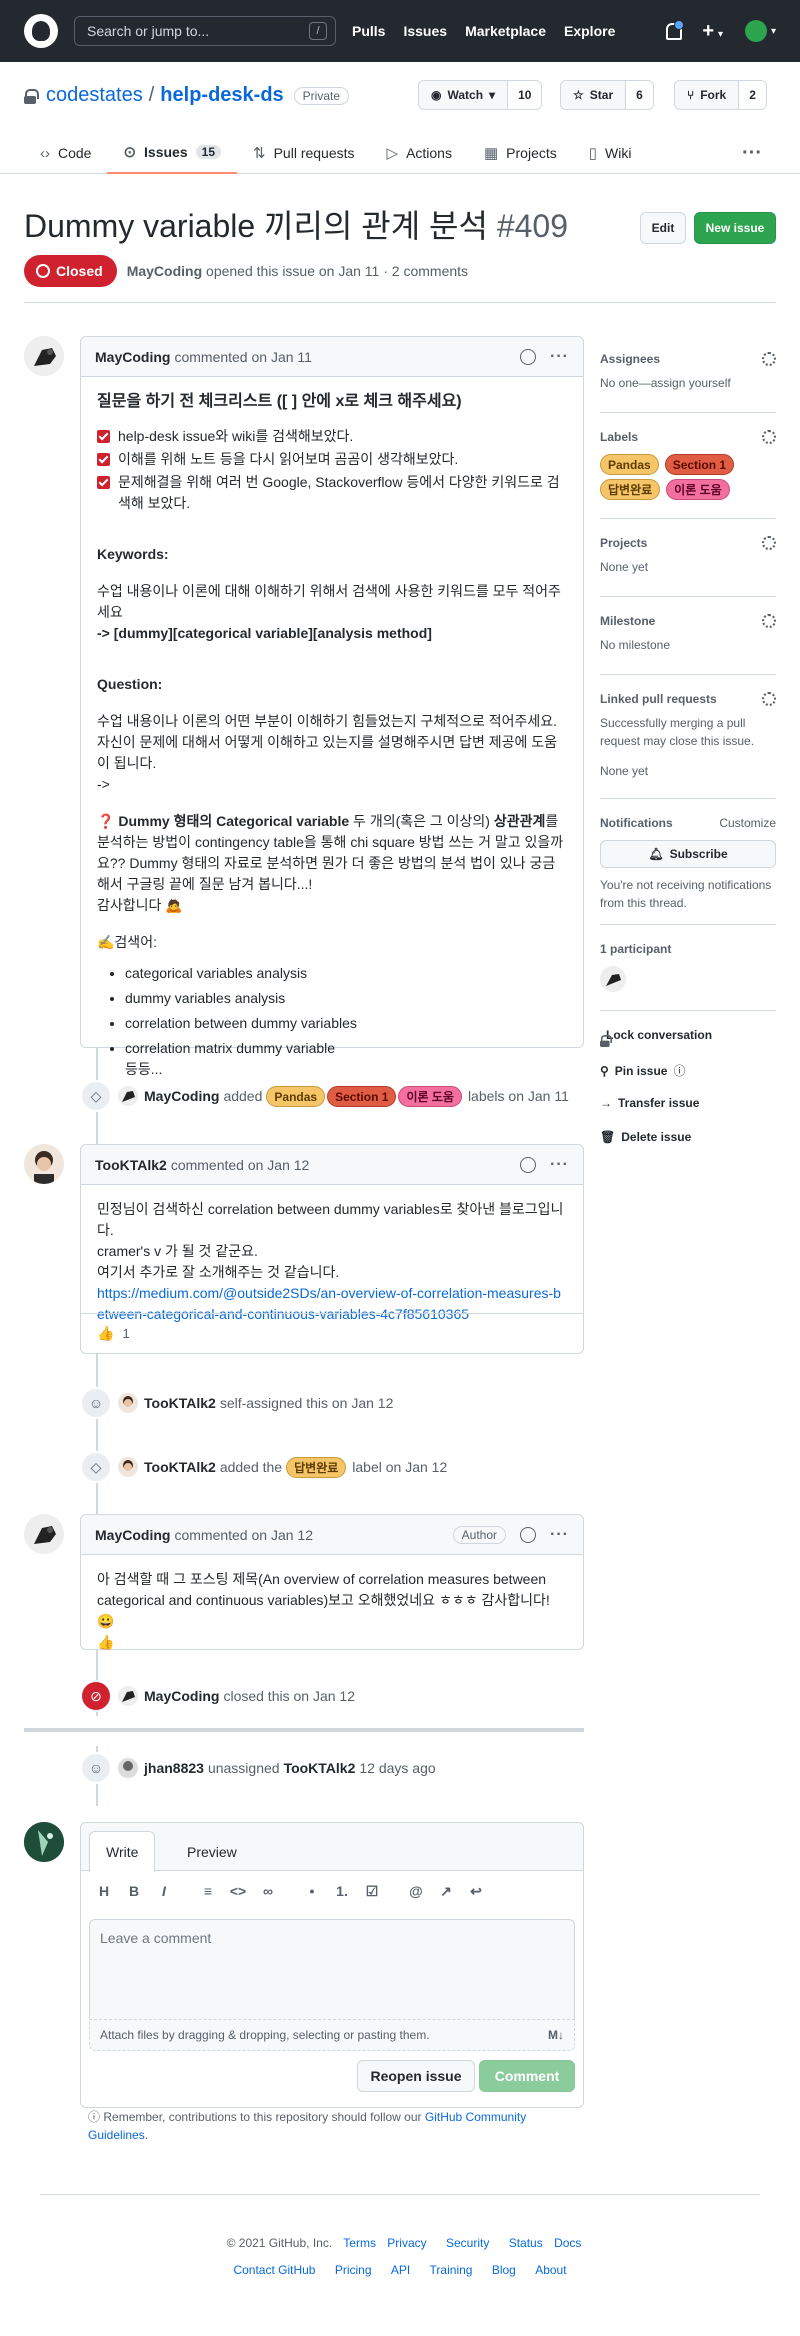  I want to click on assignees-value: No one—assign yourself, so click(688, 383).